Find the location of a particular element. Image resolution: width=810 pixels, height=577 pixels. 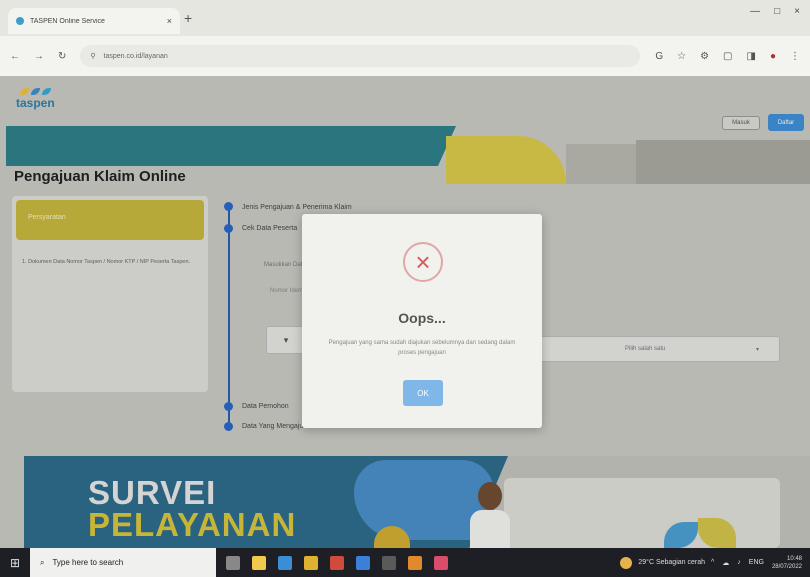

window-controls: — □ × is located at coordinates (775, 11).